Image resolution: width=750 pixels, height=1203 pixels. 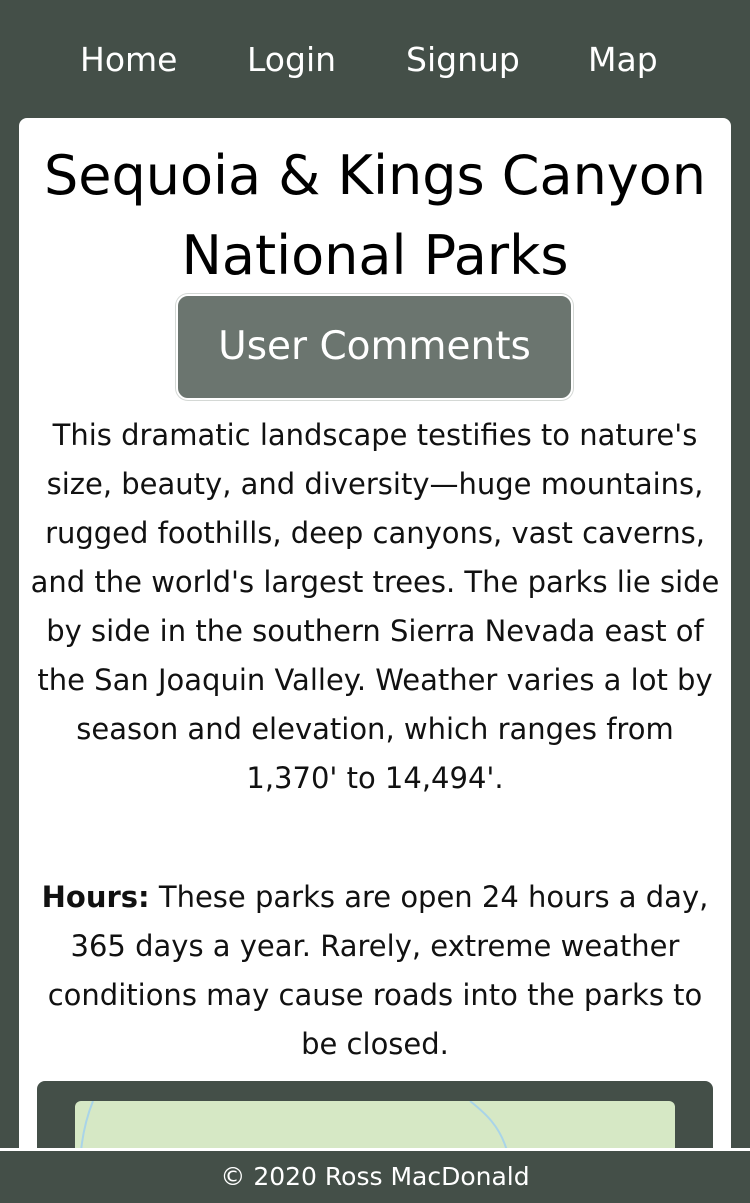 What do you see at coordinates (375, 59) in the screenshot?
I see `top-navigation: Home Login Signup Map` at bounding box center [375, 59].